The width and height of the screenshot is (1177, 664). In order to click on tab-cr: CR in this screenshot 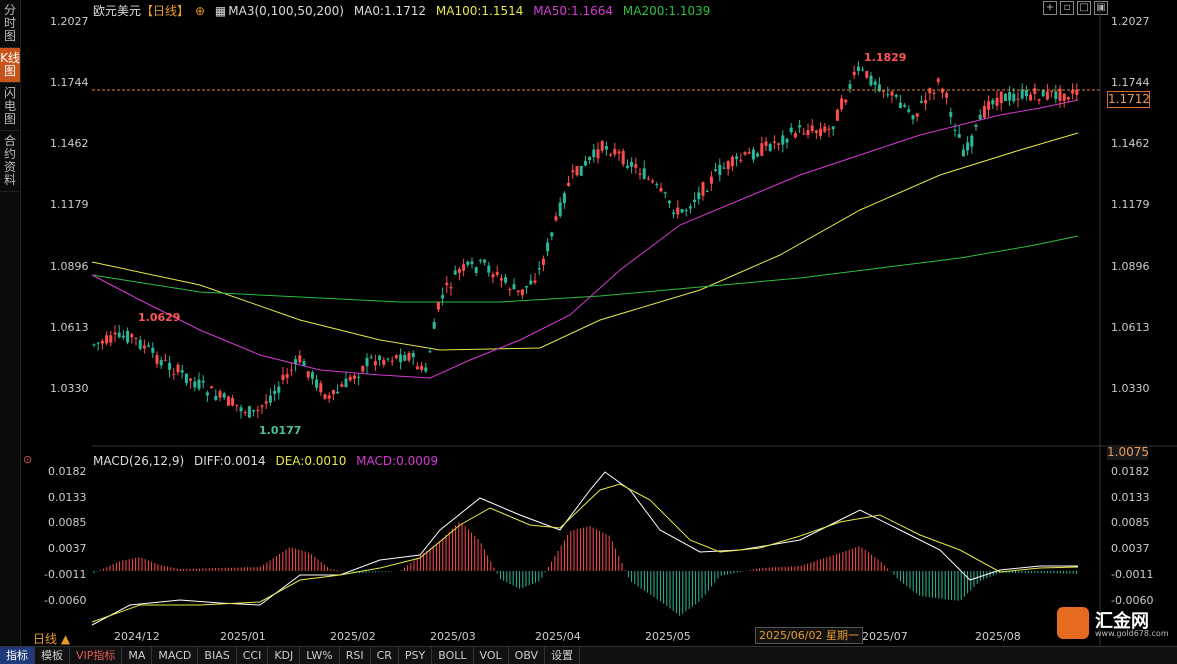, I will do `click(385, 655)`.